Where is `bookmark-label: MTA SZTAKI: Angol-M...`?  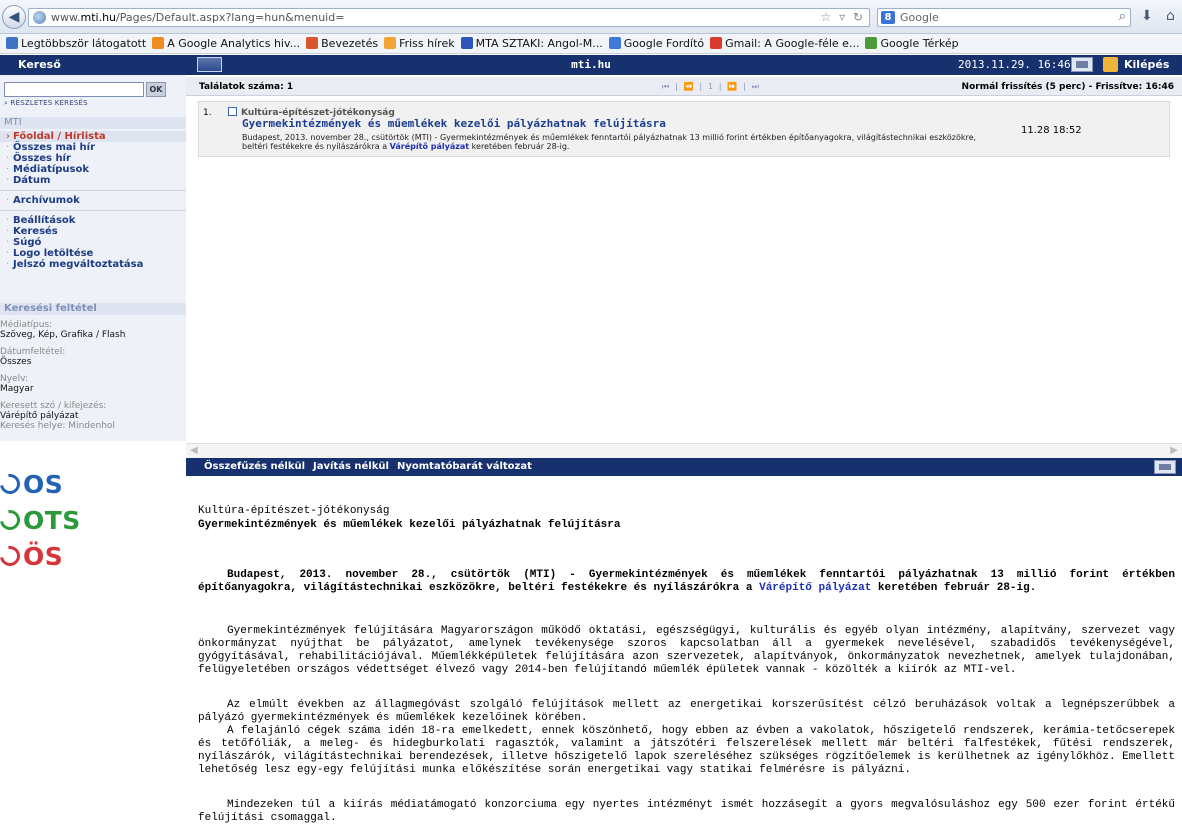 bookmark-label: MTA SZTAKI: Angol-M... is located at coordinates (539, 43).